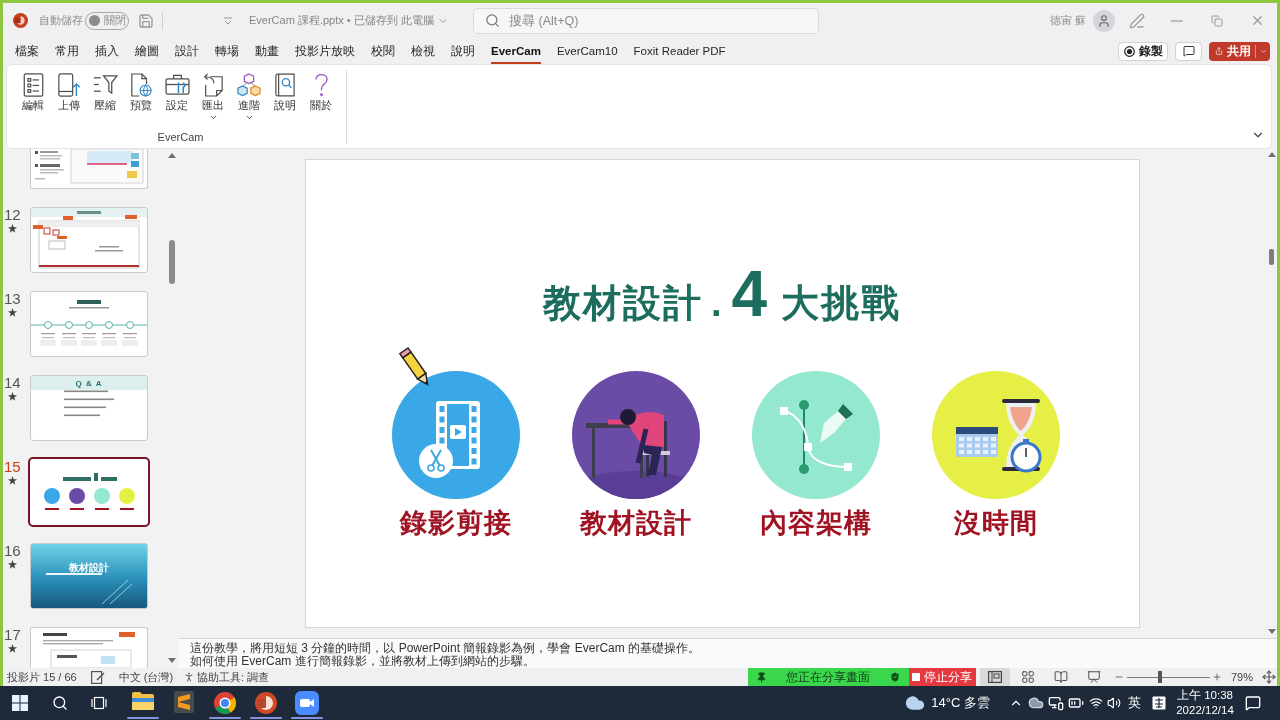 This screenshot has width=1280, height=720. I want to click on record-icon, so click(1129, 51).